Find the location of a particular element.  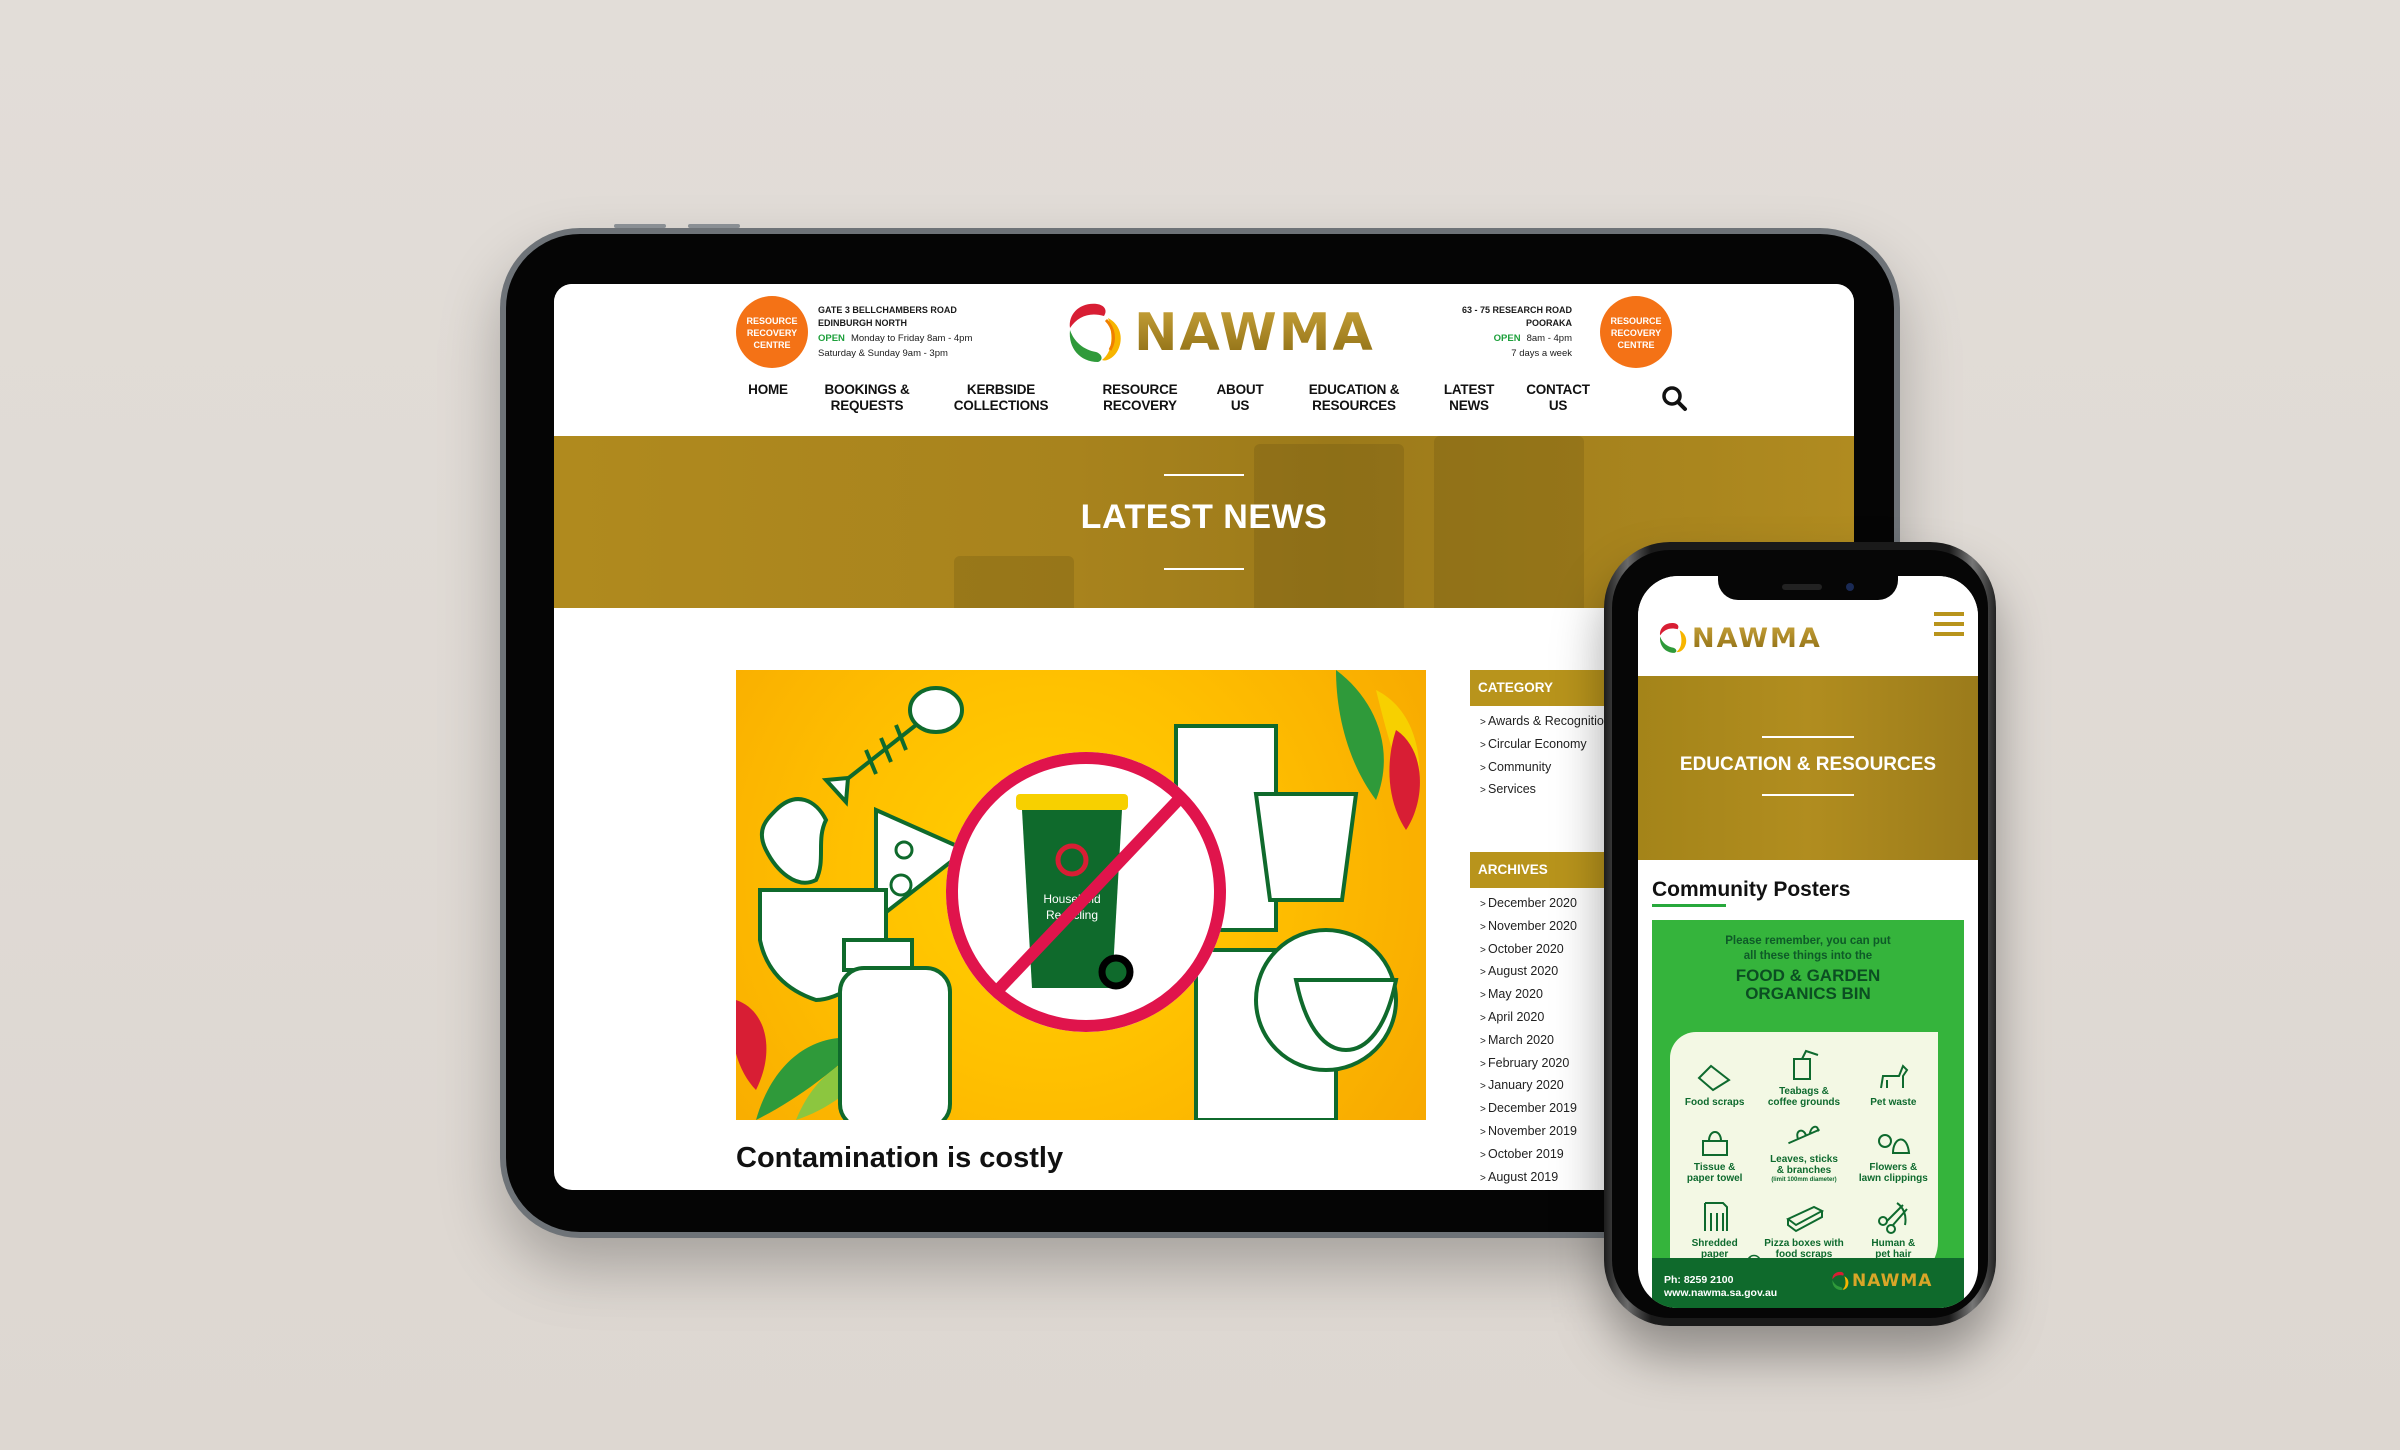

address-line: POORAKA is located at coordinates (1548, 323).